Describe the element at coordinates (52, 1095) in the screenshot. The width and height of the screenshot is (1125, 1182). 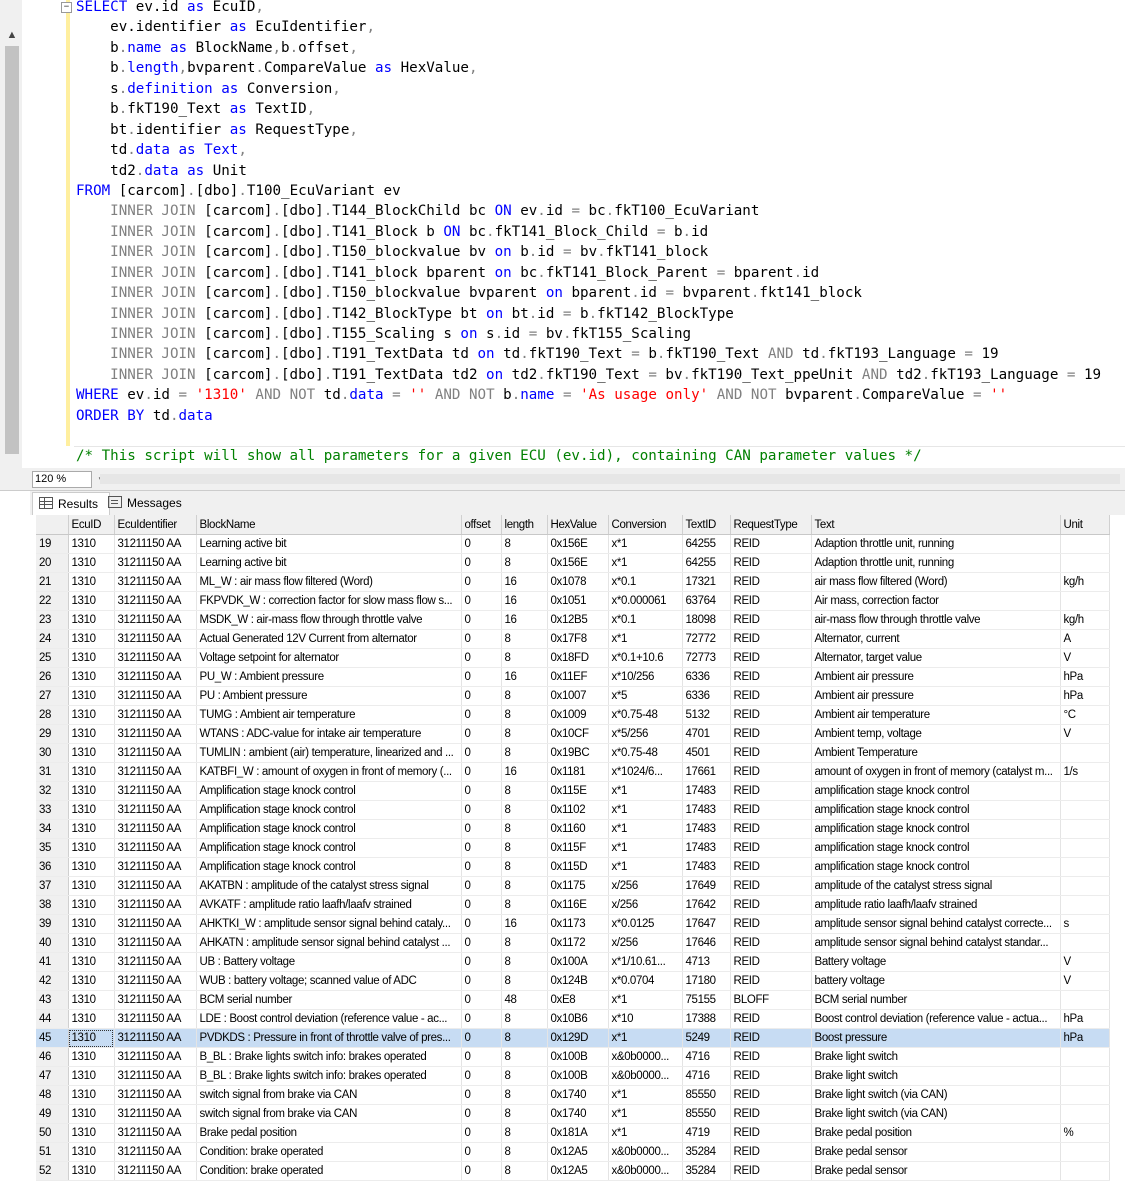
I see `row-number: 48` at that location.